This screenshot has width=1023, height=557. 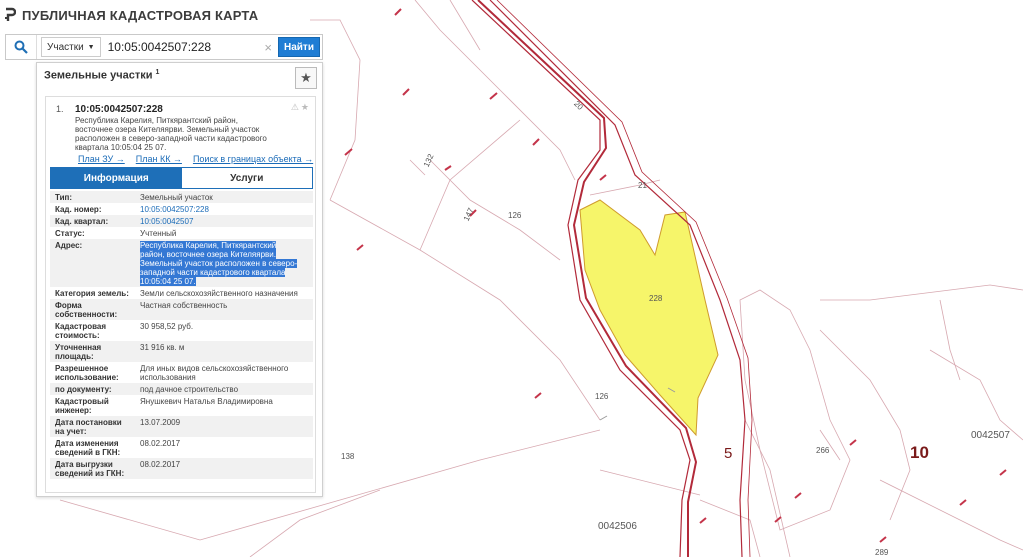 What do you see at coordinates (253, 159) in the screenshot?
I see `search-within-link: Поиск в границах объекта →` at bounding box center [253, 159].